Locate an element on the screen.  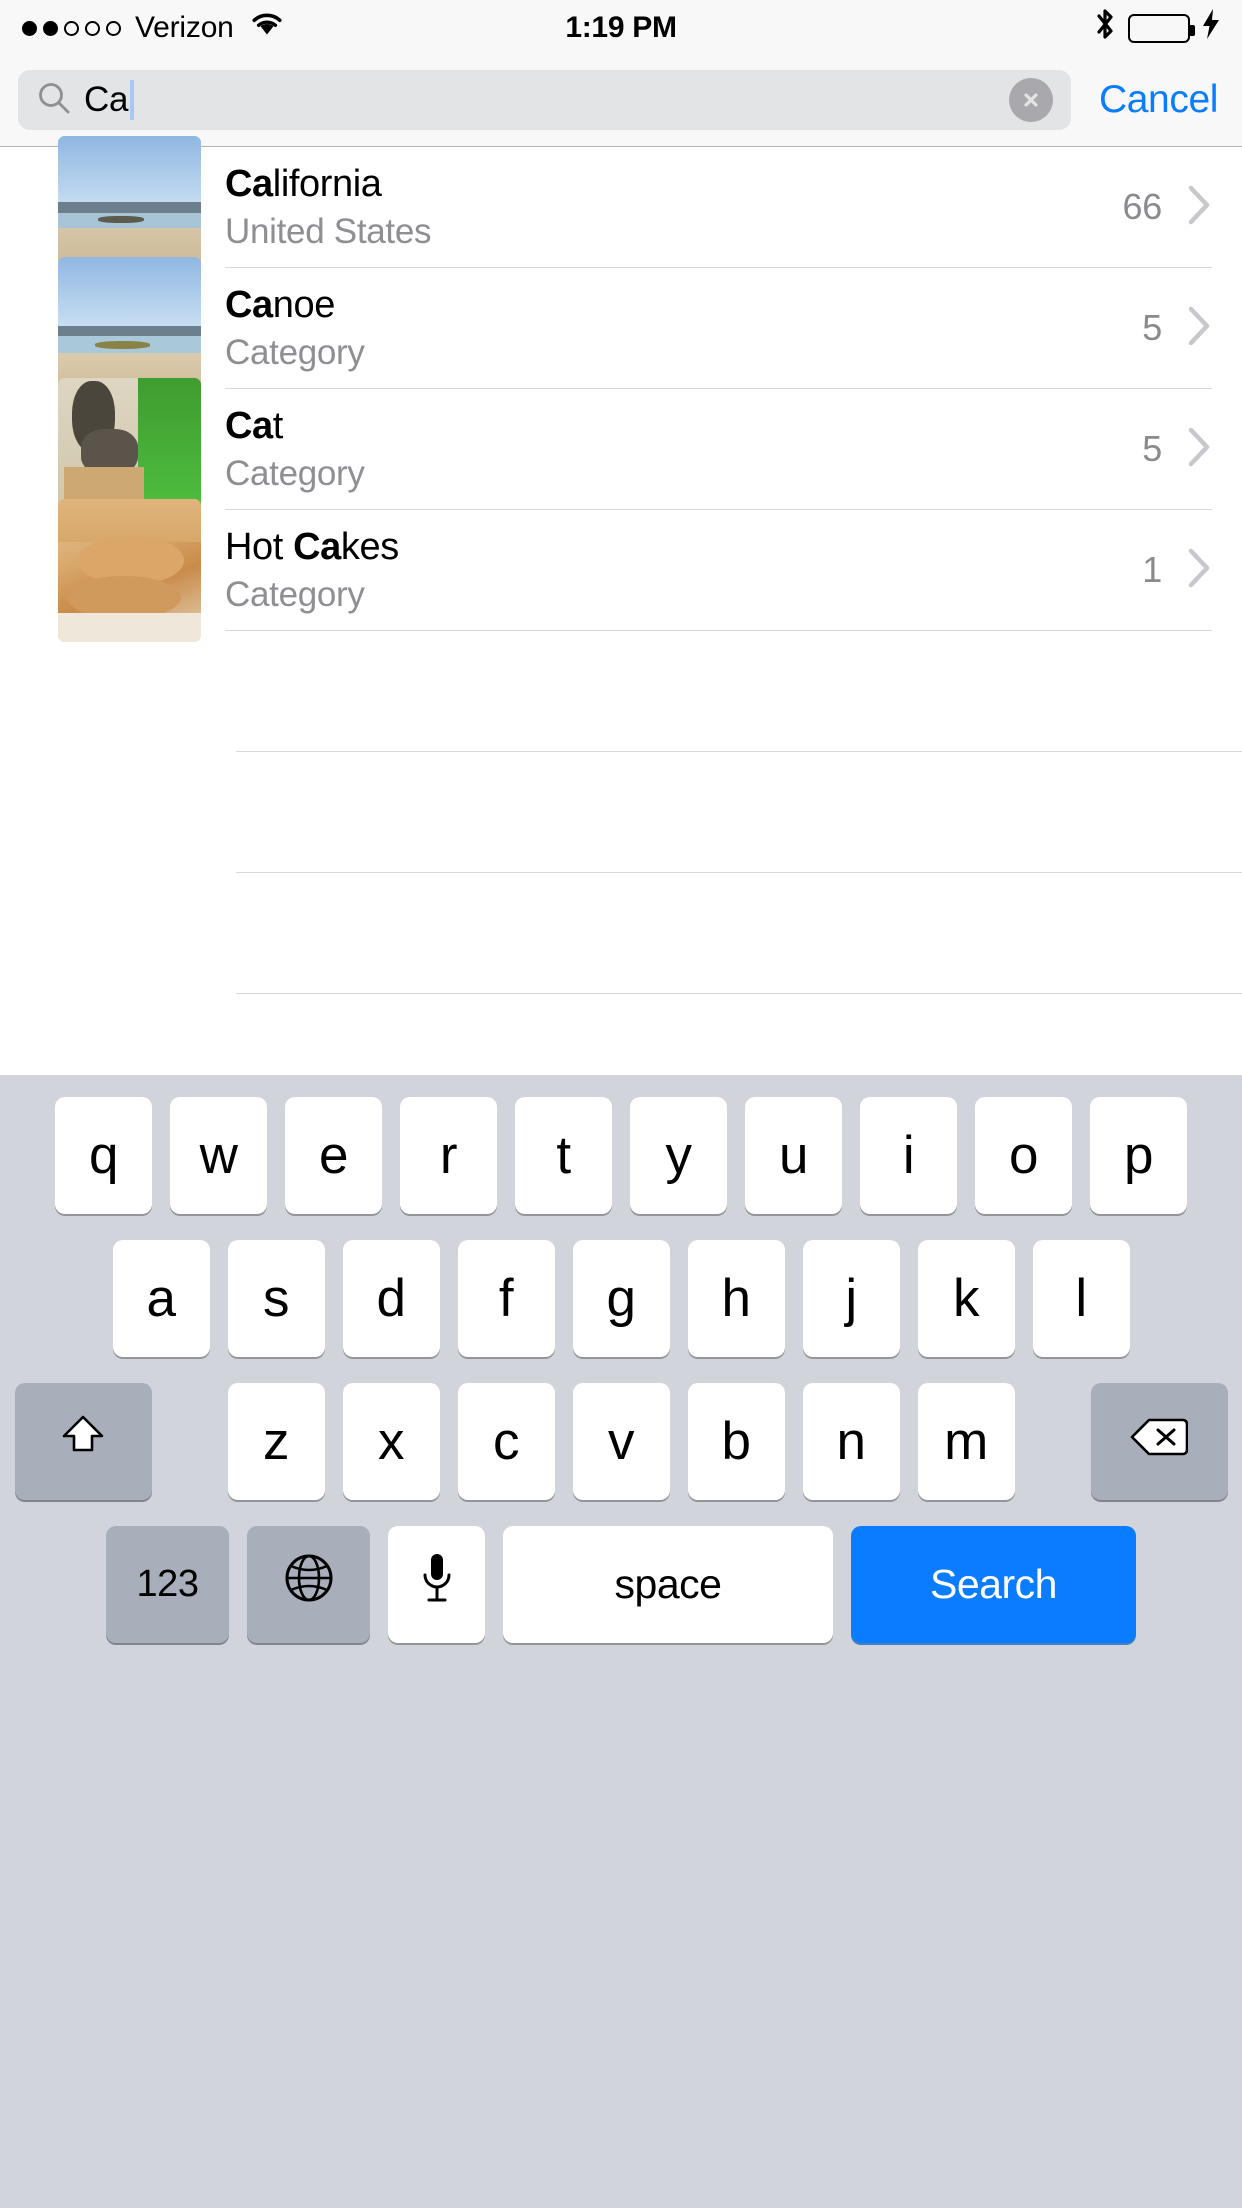
globe-icon is located at coordinates (309, 1584).